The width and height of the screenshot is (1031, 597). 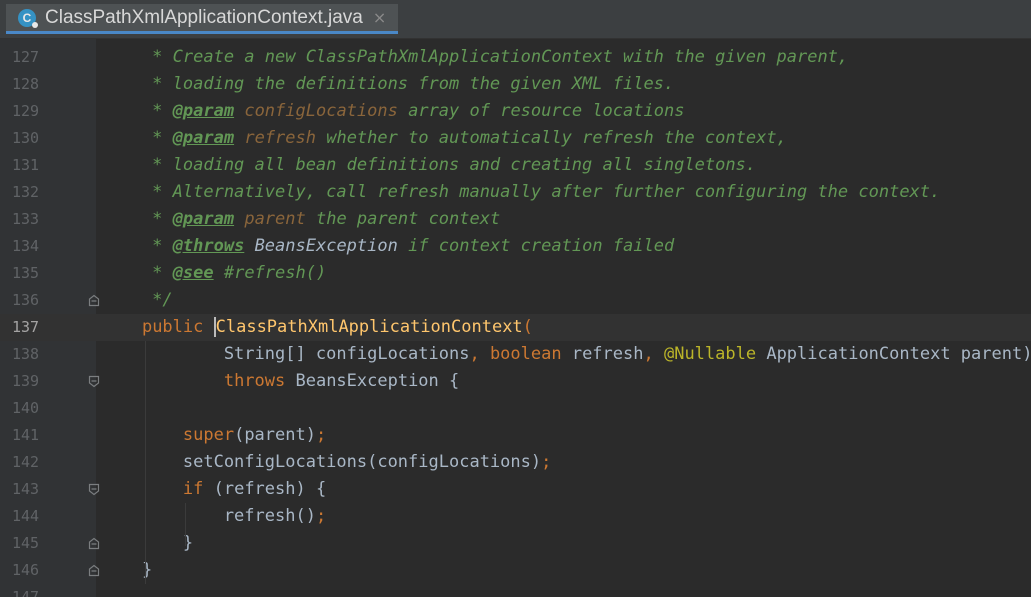 What do you see at coordinates (42, 84) in the screenshot?
I see `line-number: 128` at bounding box center [42, 84].